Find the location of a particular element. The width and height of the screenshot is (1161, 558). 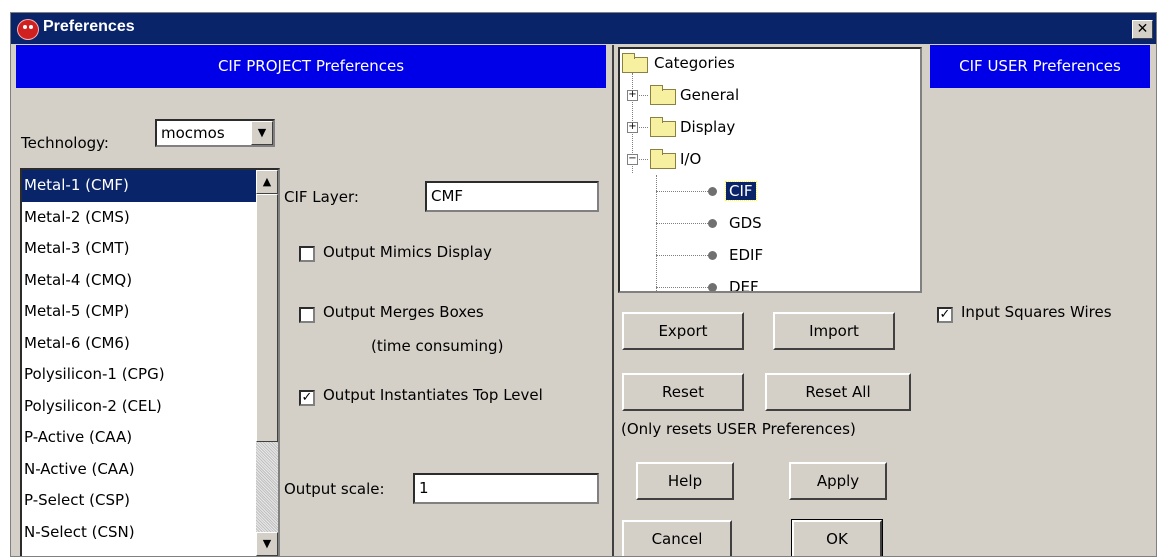

instantiates-checkbox: ✓ is located at coordinates (307, 398).